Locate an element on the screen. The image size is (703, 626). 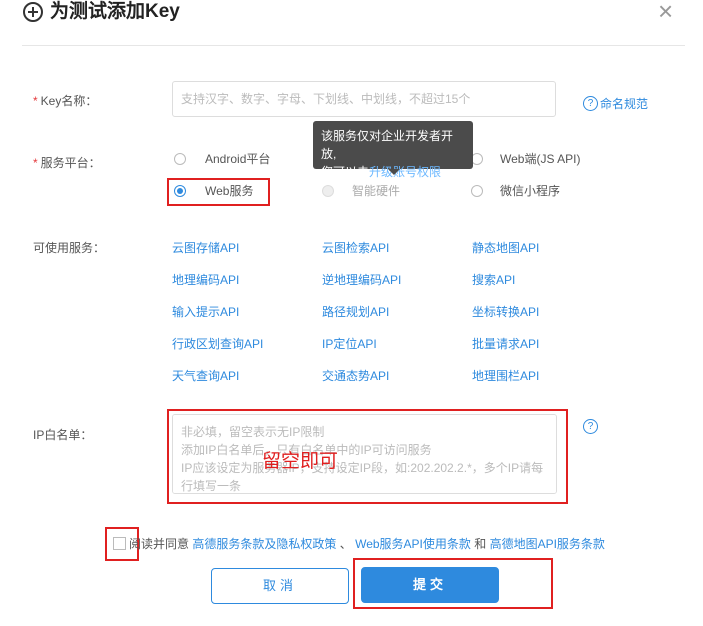
service-link: 路径规划API is located at coordinates (355, 312).